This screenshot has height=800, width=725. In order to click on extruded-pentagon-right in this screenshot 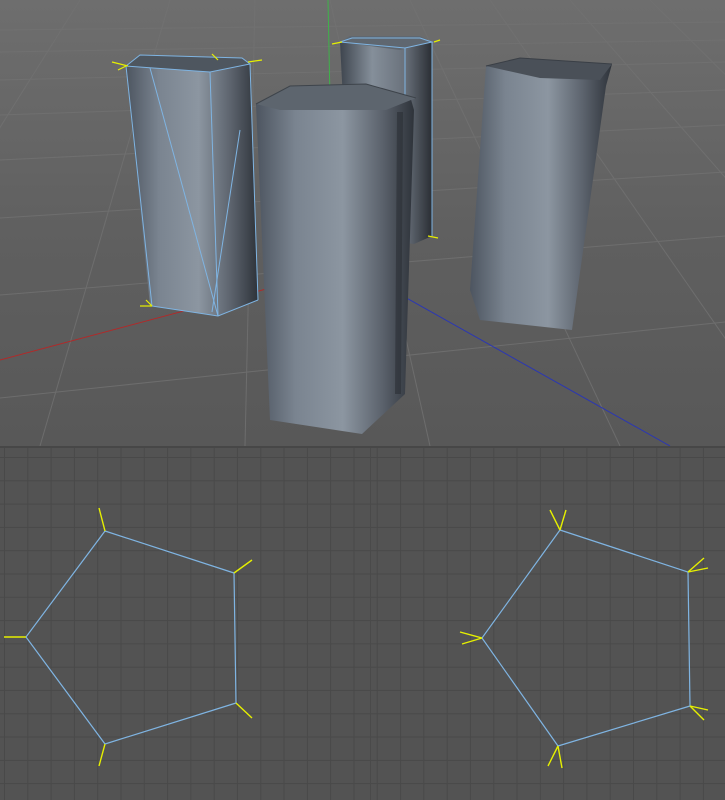, I will do `click(541, 193)`.